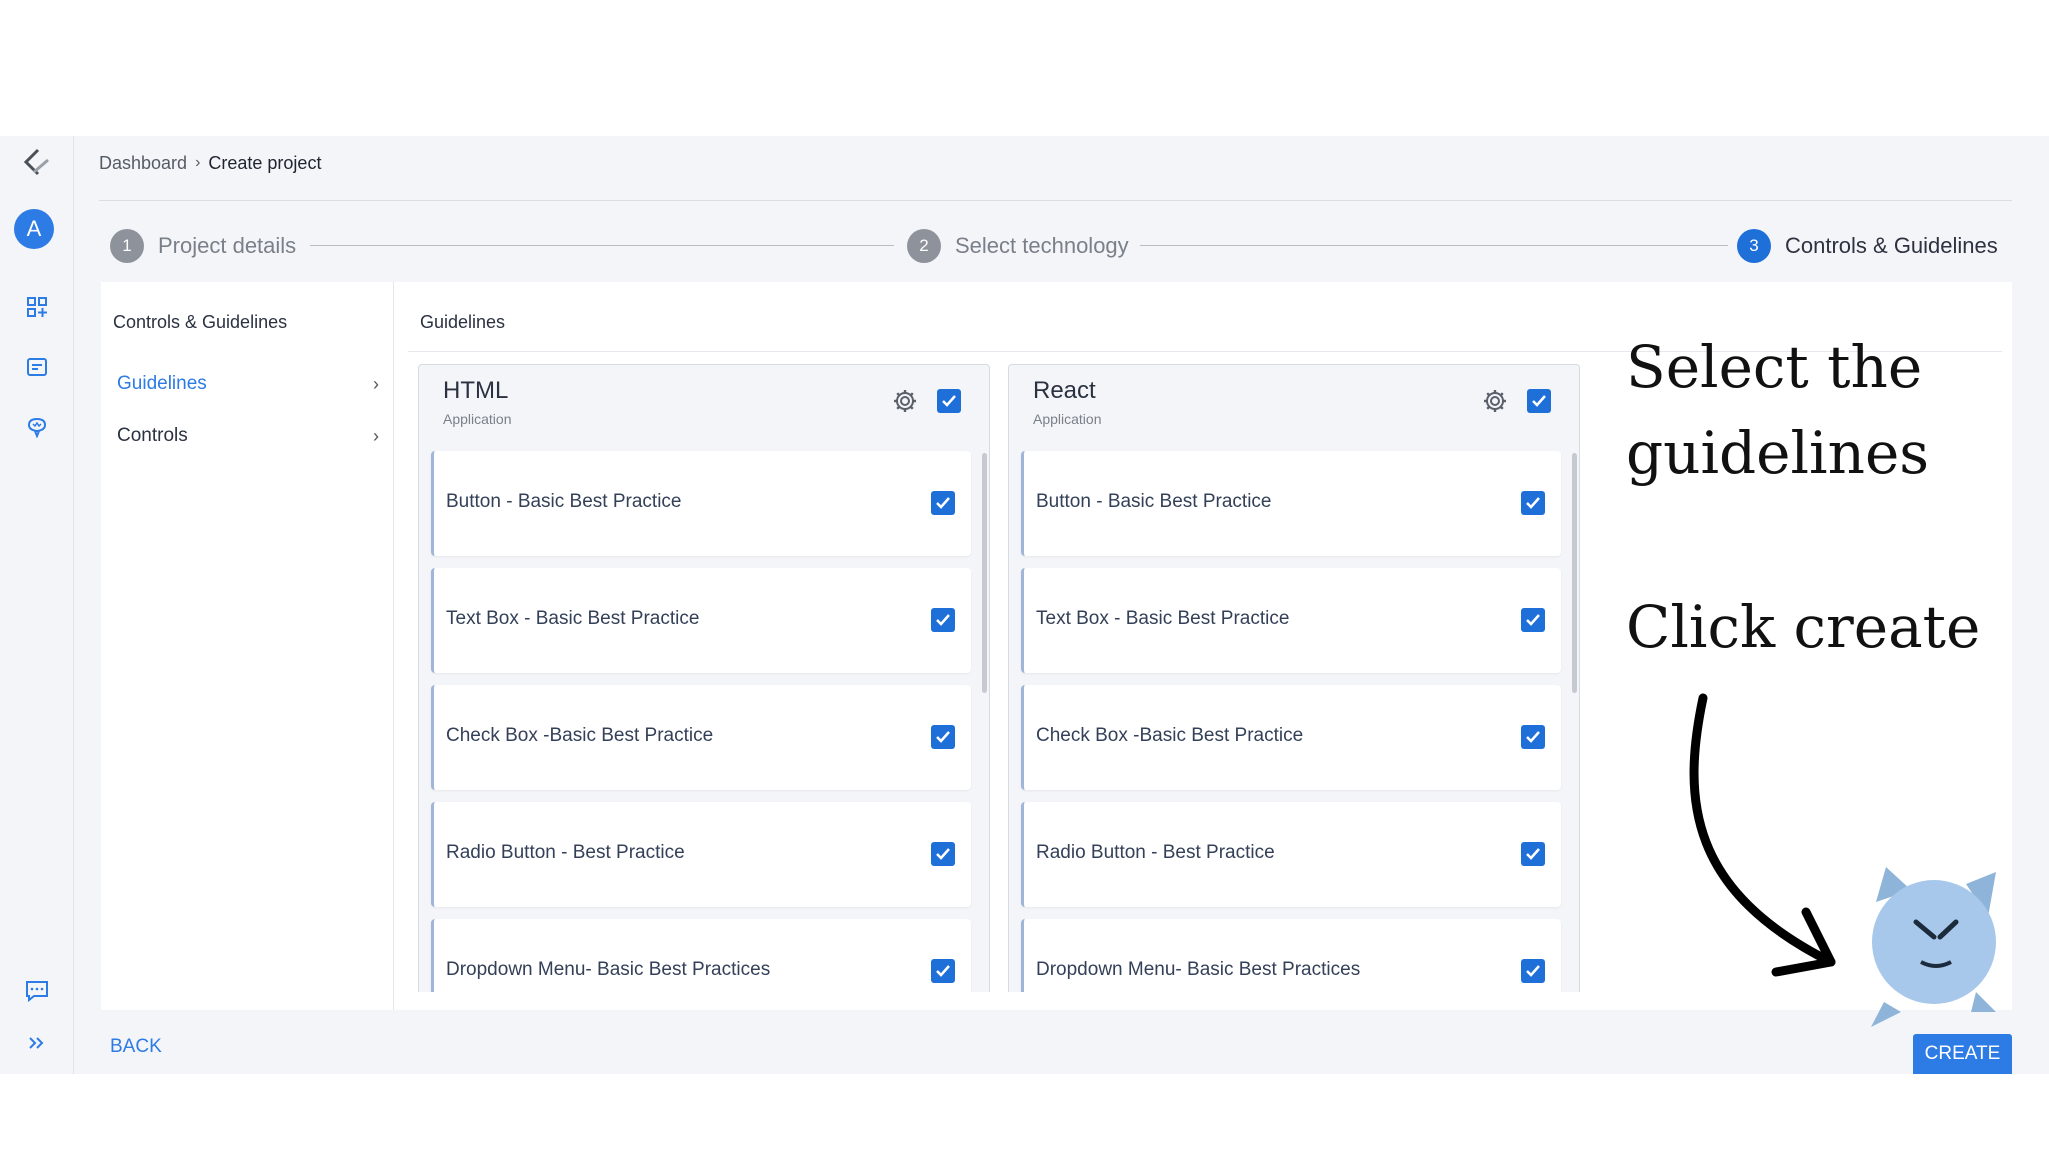 Image resolution: width=2049 pixels, height=1152 pixels. What do you see at coordinates (37, 307) in the screenshot?
I see `dashboard-icon` at bounding box center [37, 307].